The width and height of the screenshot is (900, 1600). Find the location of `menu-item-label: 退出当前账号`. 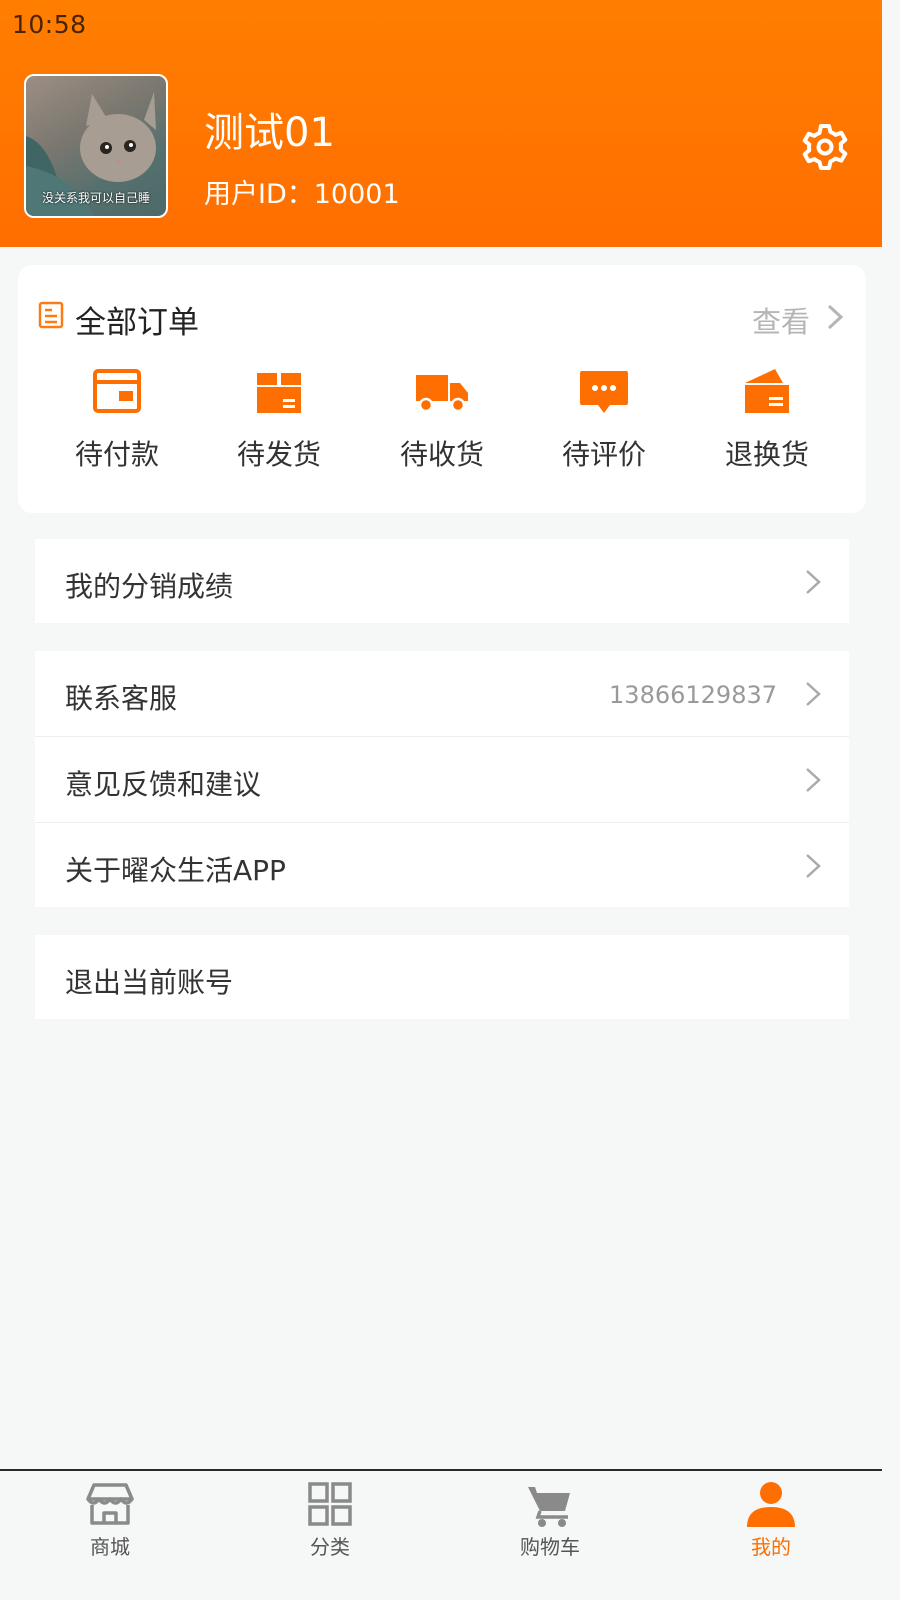

menu-item-label: 退出当前账号 is located at coordinates (149, 982).